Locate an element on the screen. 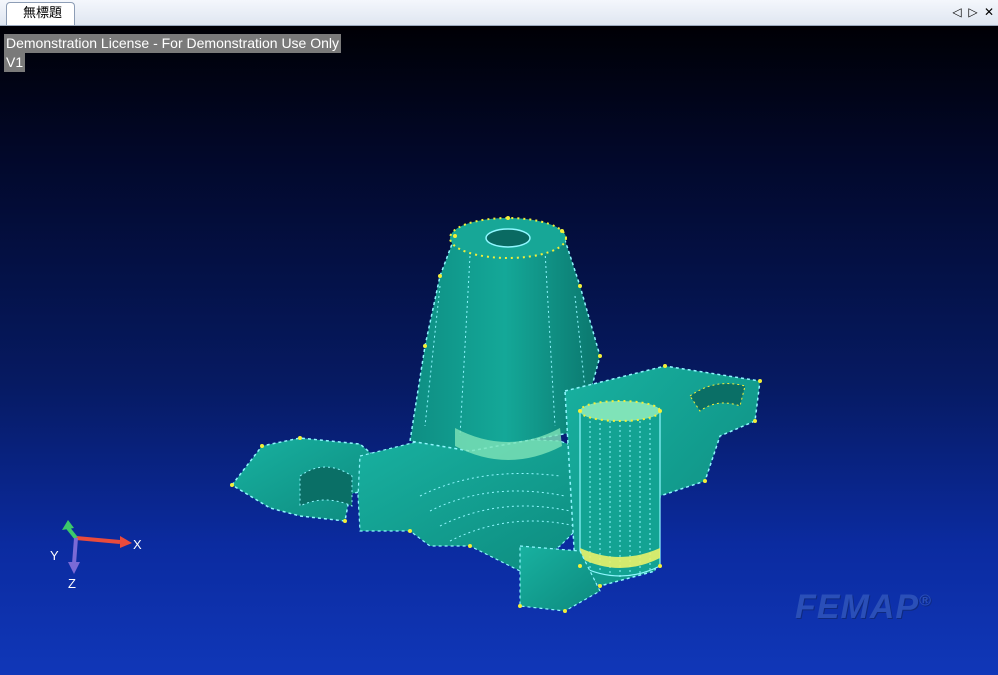 The width and height of the screenshot is (998, 675). cylinder-top-ring is located at coordinates (620, 411).